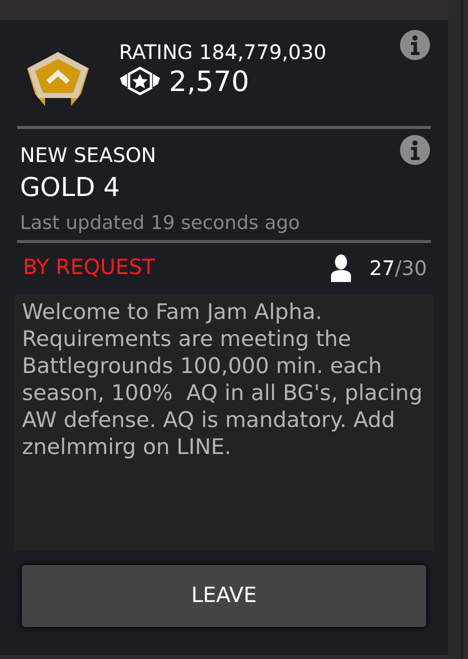  Describe the element at coordinates (160, 223) in the screenshot. I see `last-updated-text: Last updated 19 seconds ago` at that location.